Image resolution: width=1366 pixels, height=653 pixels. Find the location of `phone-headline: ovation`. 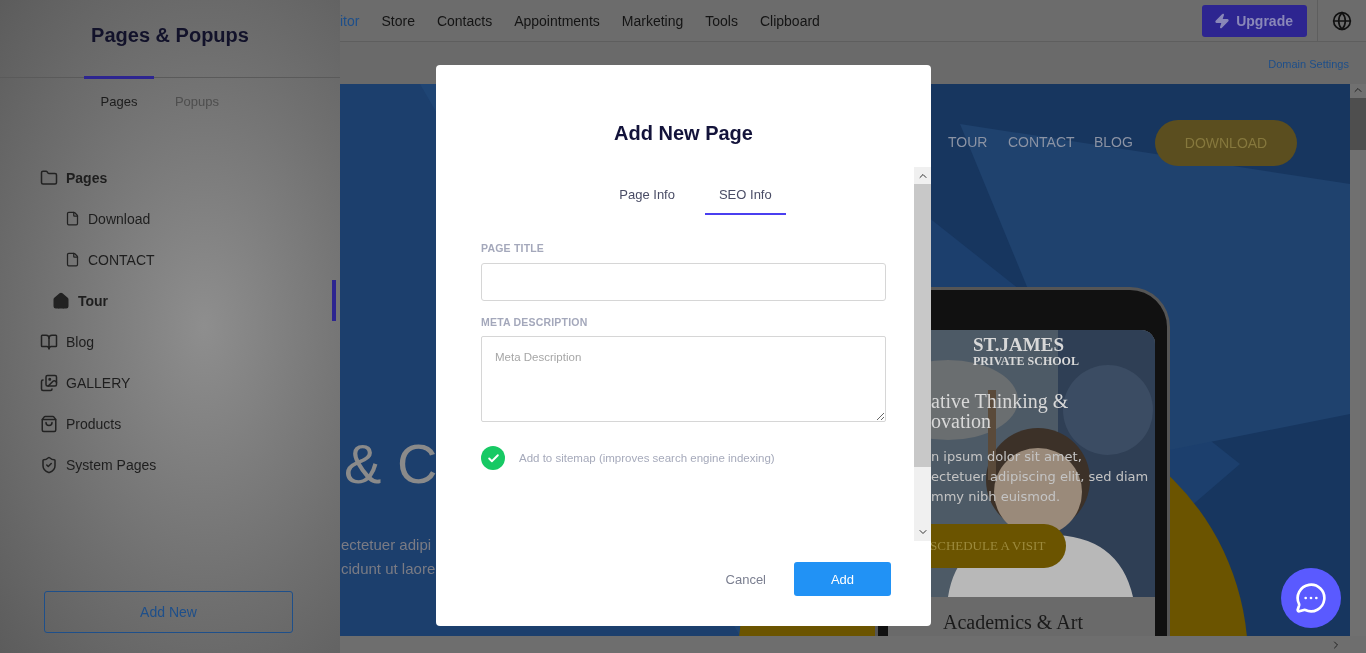

phone-headline: ovation is located at coordinates (961, 421).